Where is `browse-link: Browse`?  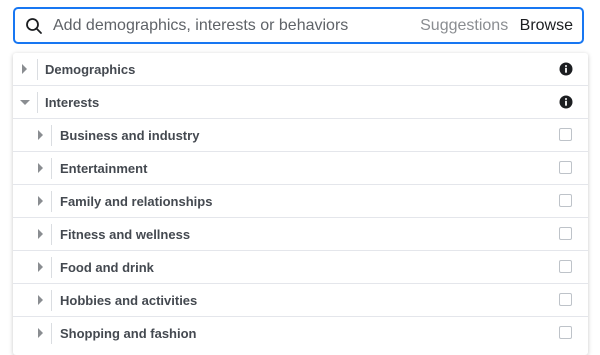
browse-link: Browse is located at coordinates (546, 25).